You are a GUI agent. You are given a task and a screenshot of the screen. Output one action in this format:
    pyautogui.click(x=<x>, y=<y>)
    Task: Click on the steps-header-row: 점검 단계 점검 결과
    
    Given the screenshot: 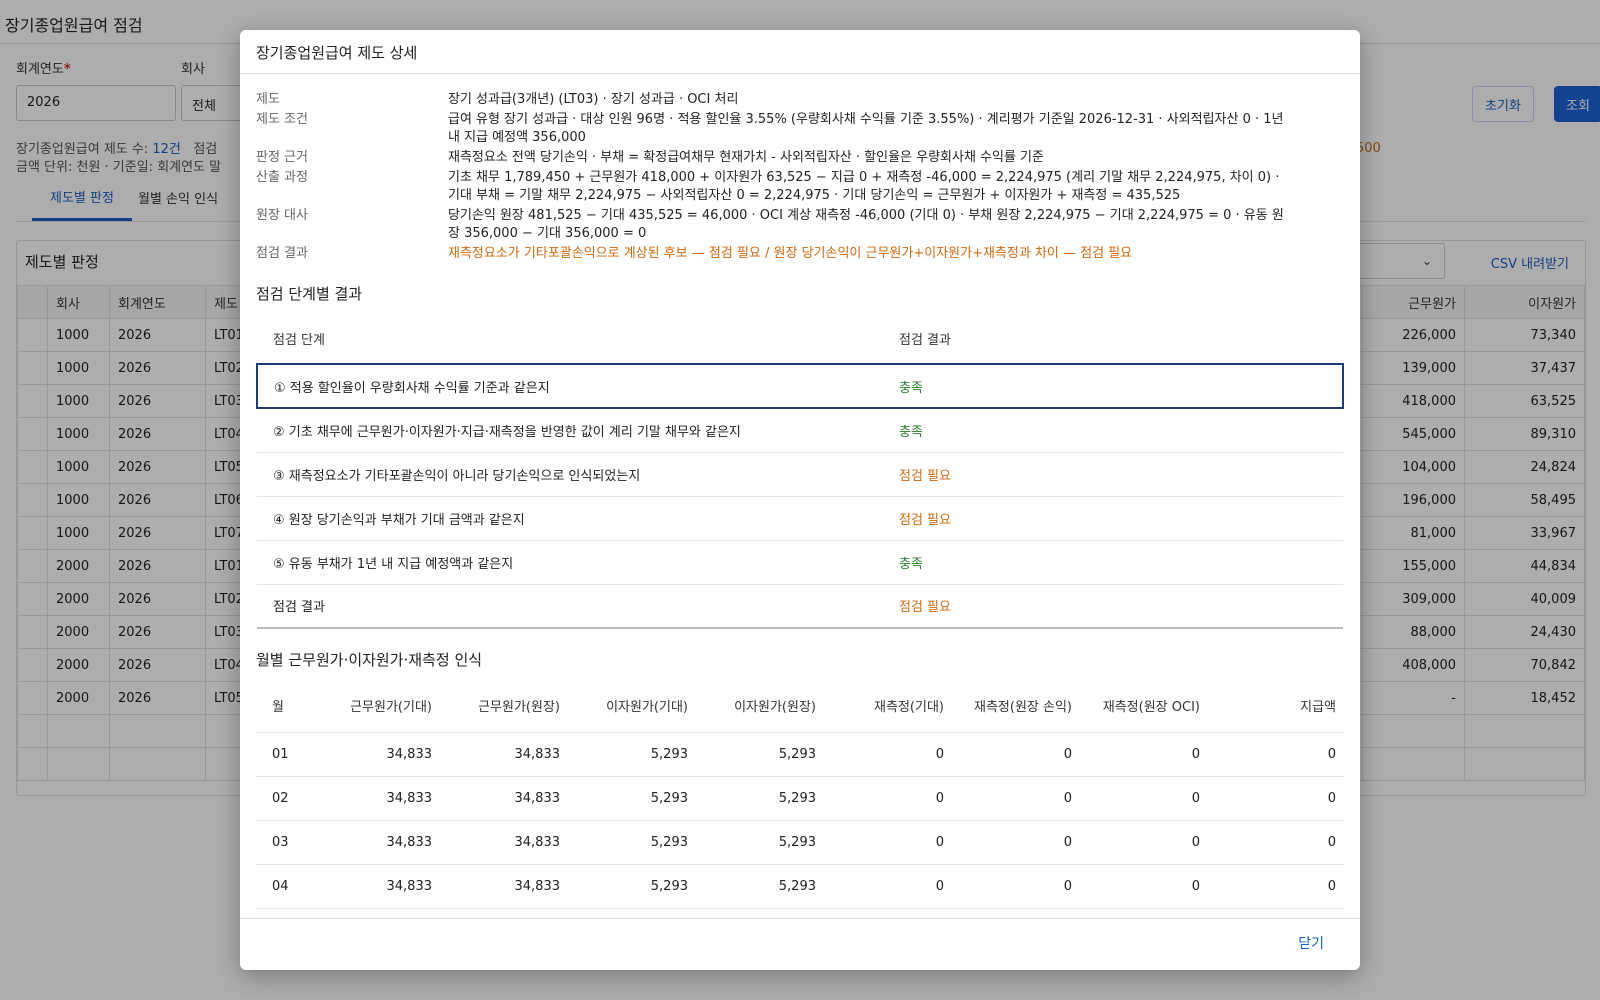 What is the action you would take?
    pyautogui.click(x=800, y=339)
    